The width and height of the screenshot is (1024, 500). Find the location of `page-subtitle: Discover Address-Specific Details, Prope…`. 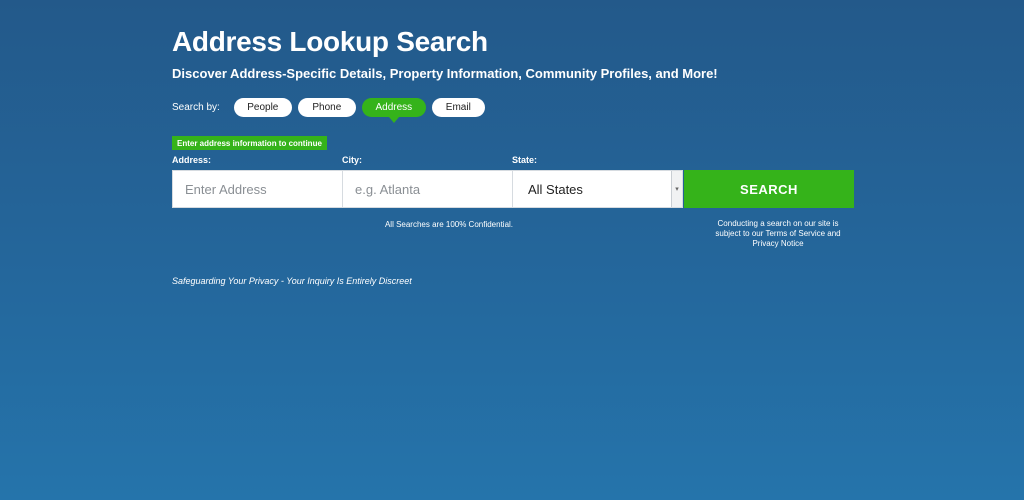

page-subtitle: Discover Address-Specific Details, Prope… is located at coordinates (445, 73).